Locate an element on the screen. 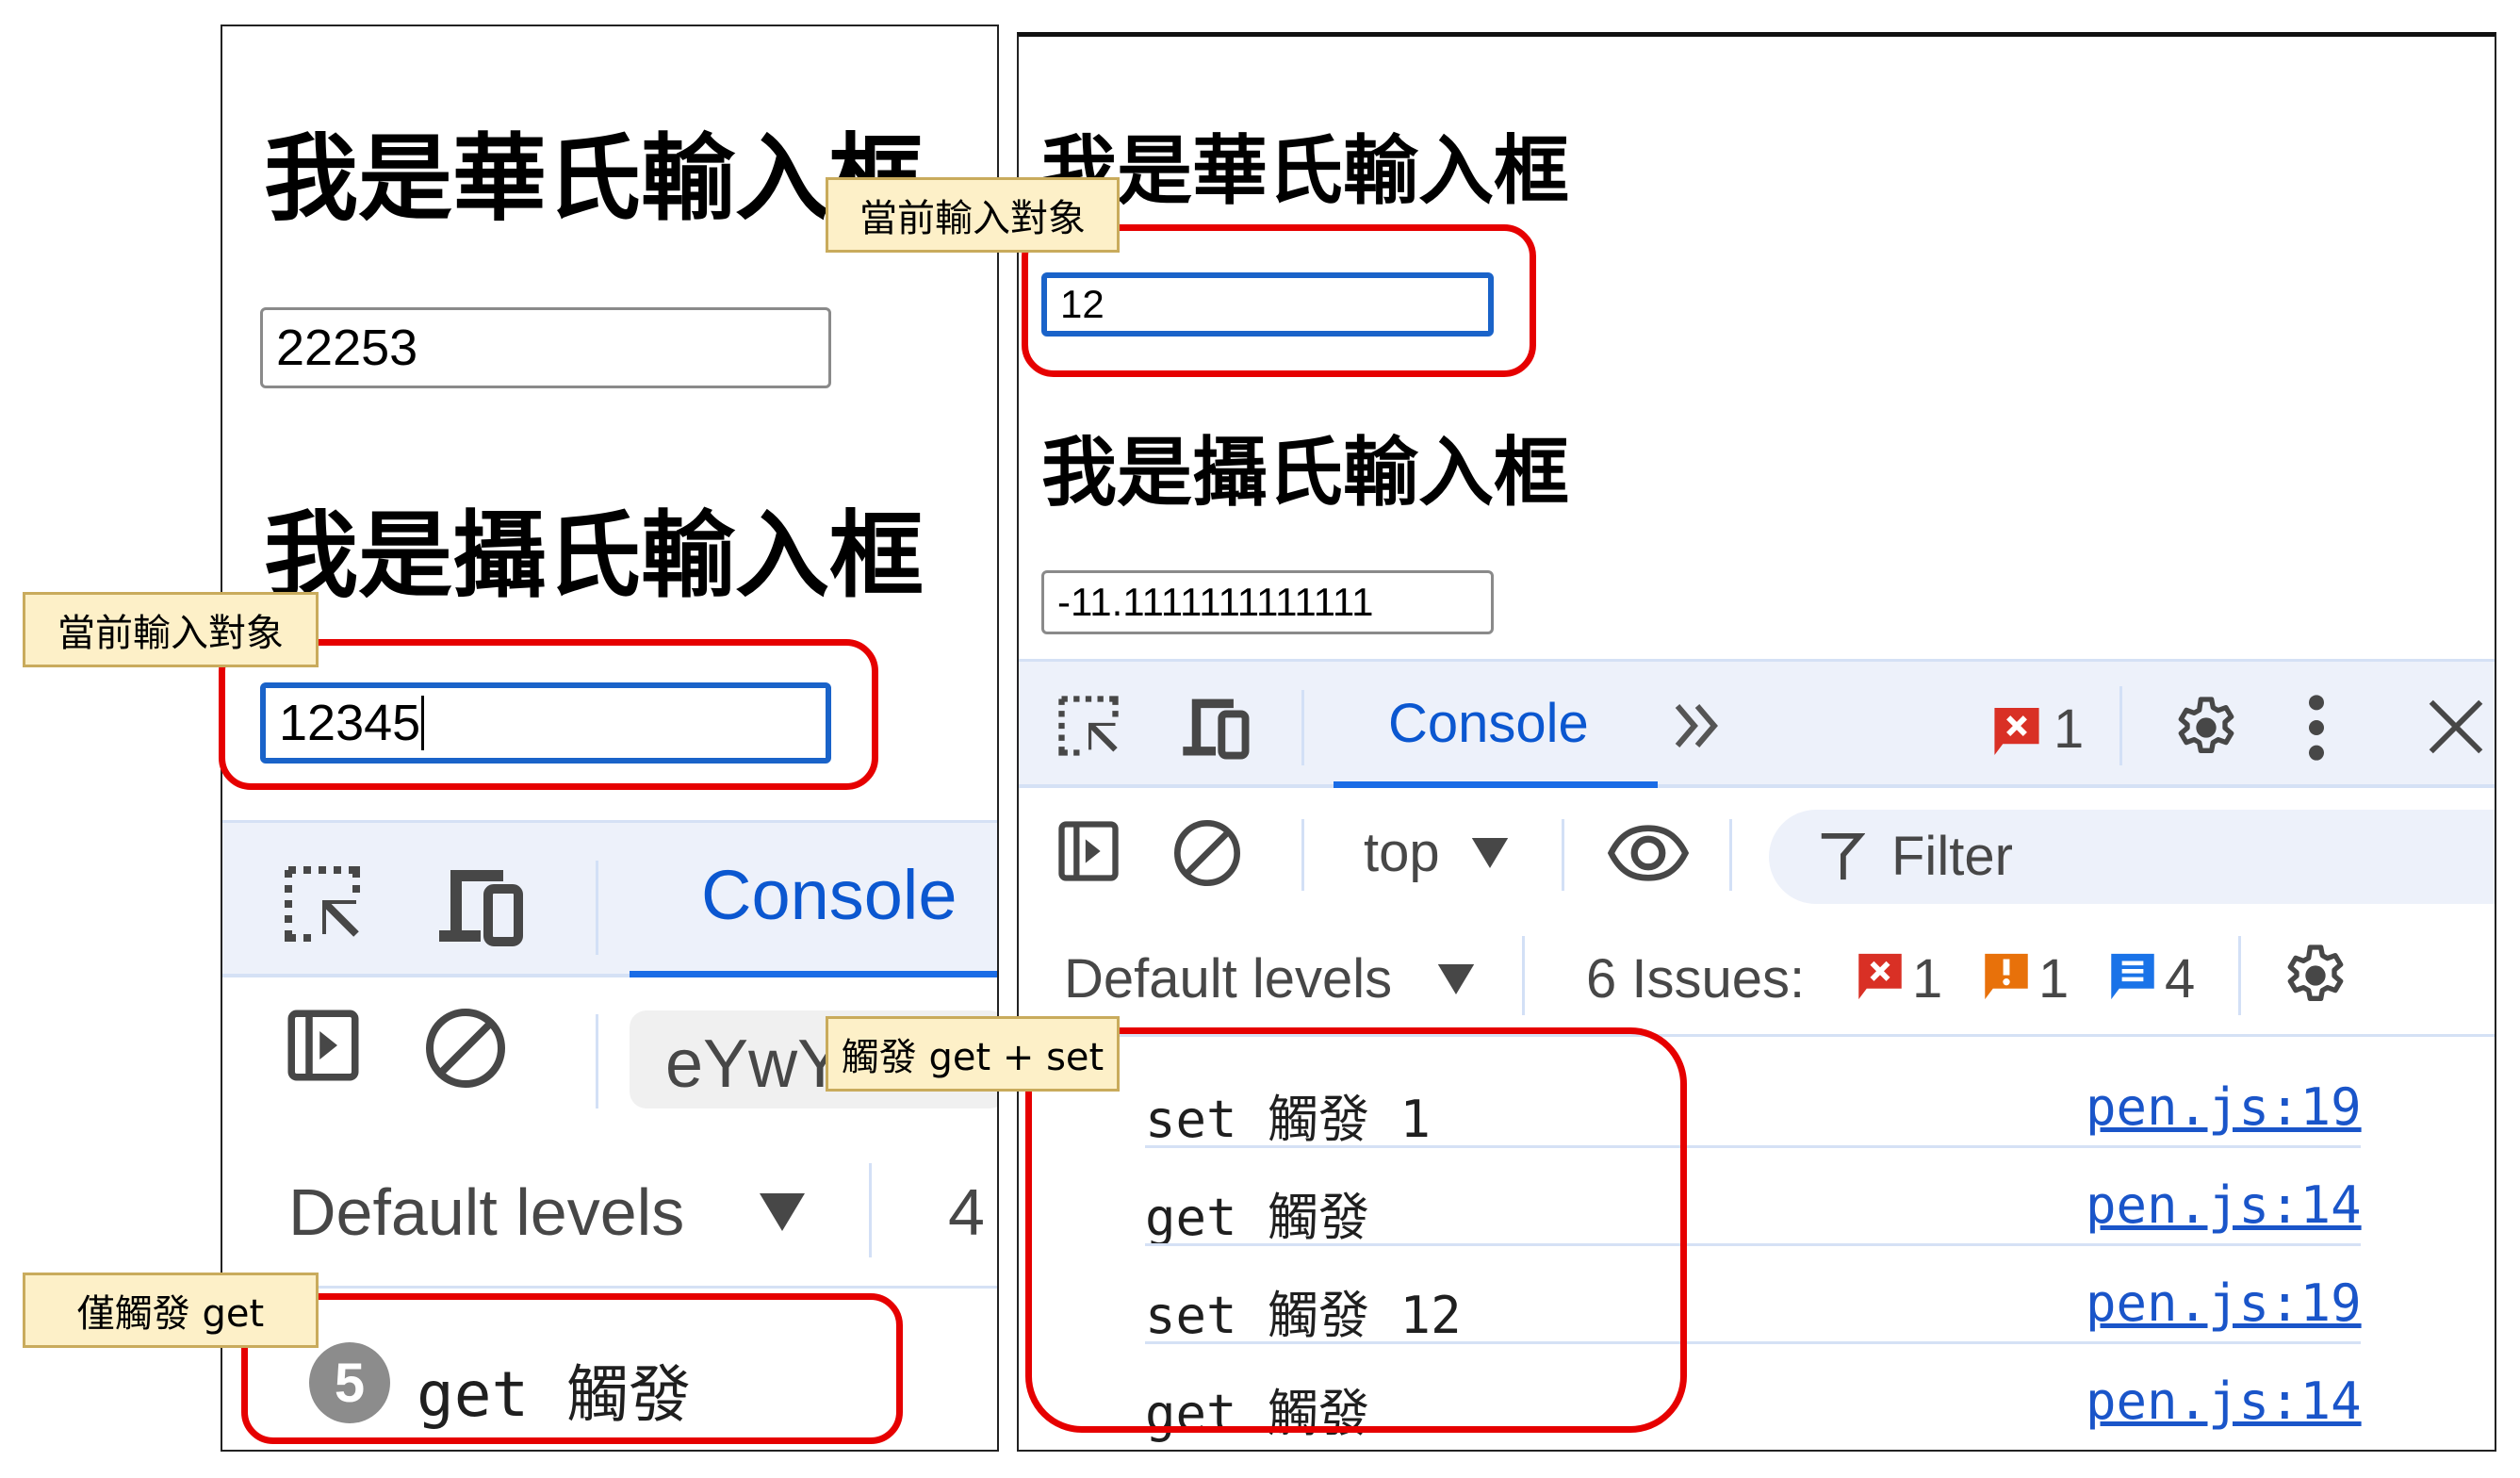 Image resolution: width=2520 pixels, height=1478 pixels. settings-gear-icon is located at coordinates (2206, 727).